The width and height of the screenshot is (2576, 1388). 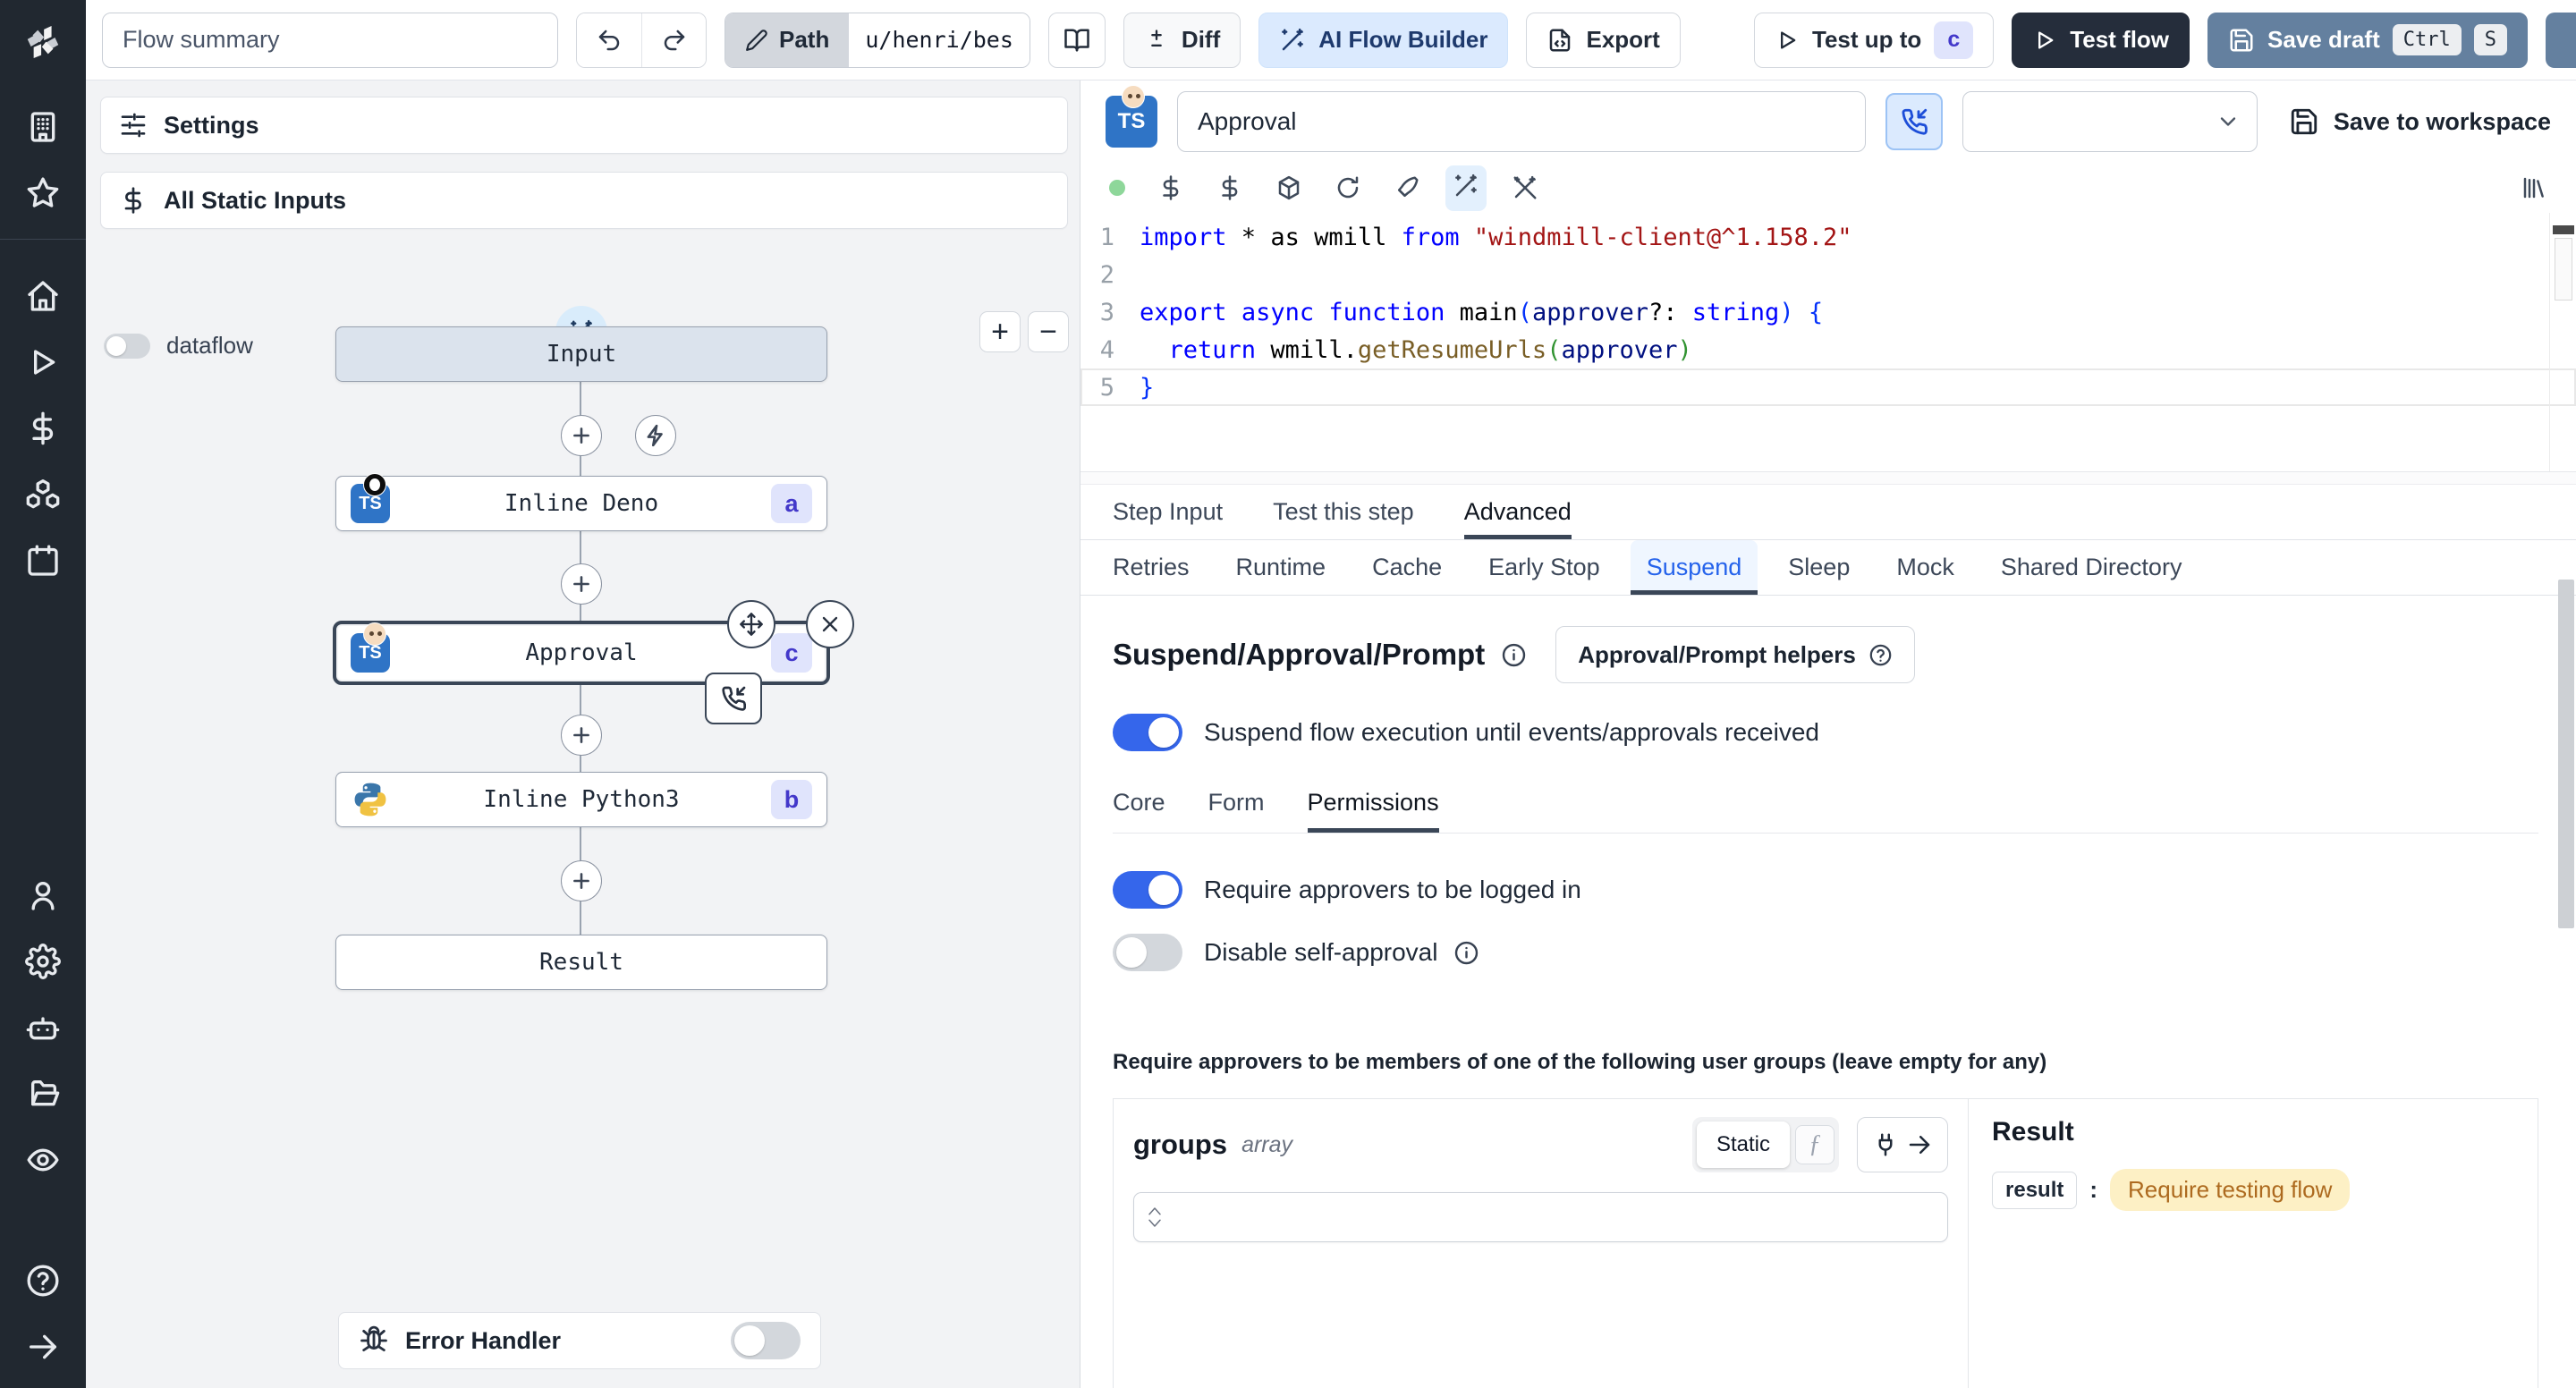 I want to click on zoom-out-button: −, so click(x=1048, y=332).